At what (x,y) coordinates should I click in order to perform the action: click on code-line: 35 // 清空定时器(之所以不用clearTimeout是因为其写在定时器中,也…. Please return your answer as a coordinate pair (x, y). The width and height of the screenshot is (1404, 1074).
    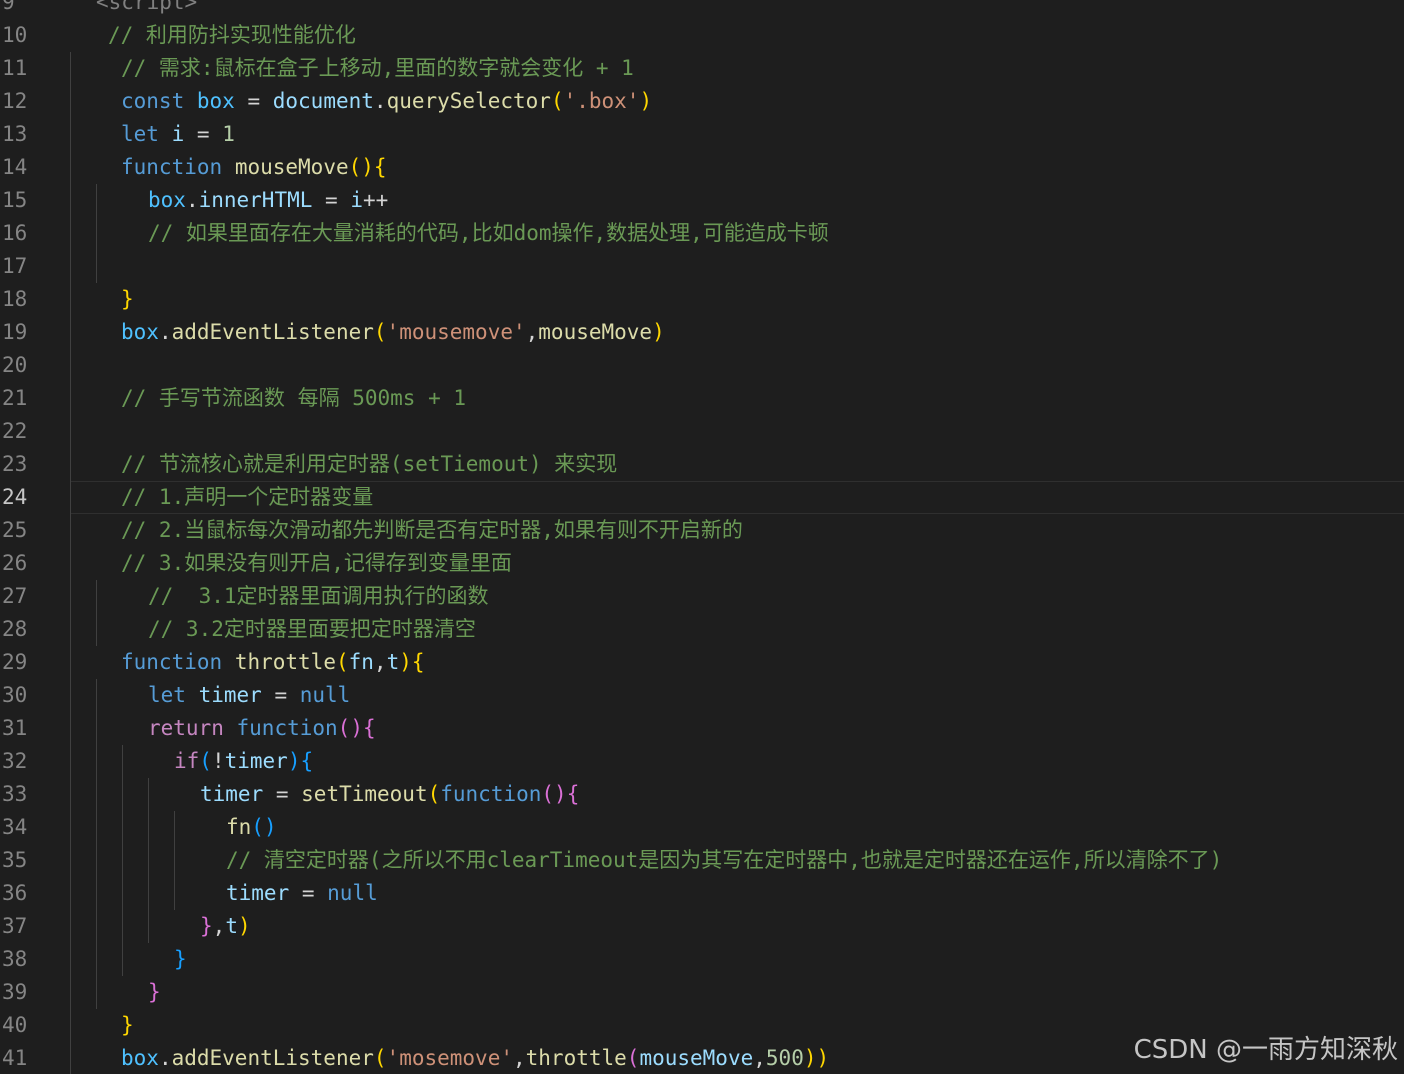
    Looking at the image, I should click on (702, 860).